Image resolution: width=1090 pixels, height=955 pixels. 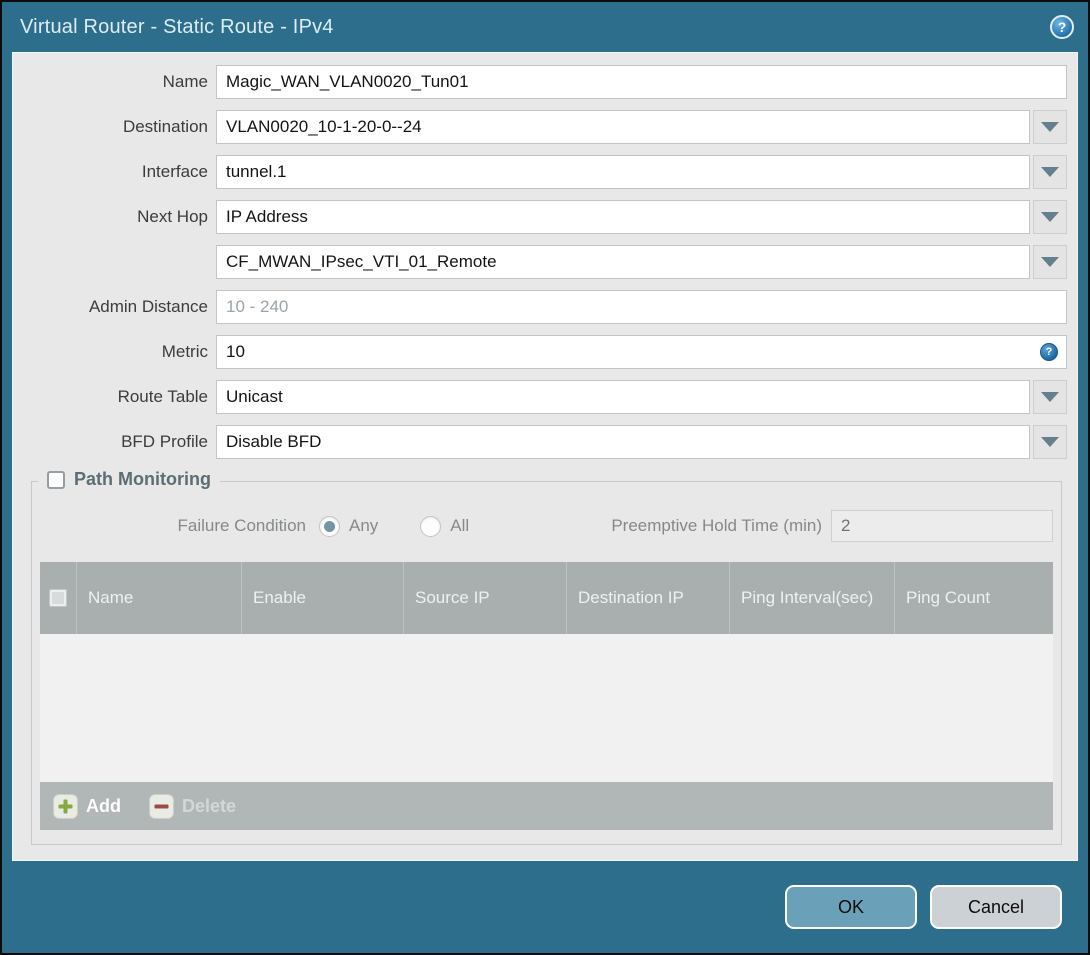 What do you see at coordinates (546, 708) in the screenshot?
I see `table-body-empty` at bounding box center [546, 708].